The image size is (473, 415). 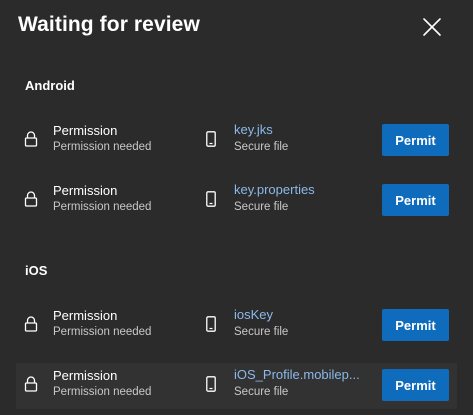 I want to click on close-icon, so click(x=432, y=27).